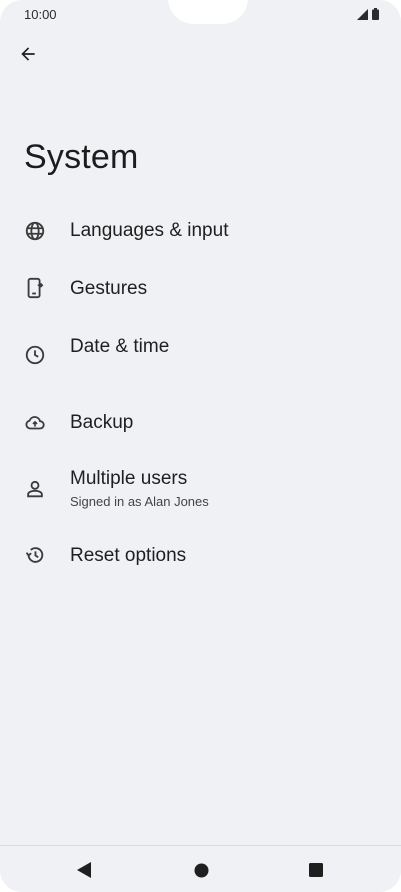  I want to click on back-triangle-icon, so click(84, 870).